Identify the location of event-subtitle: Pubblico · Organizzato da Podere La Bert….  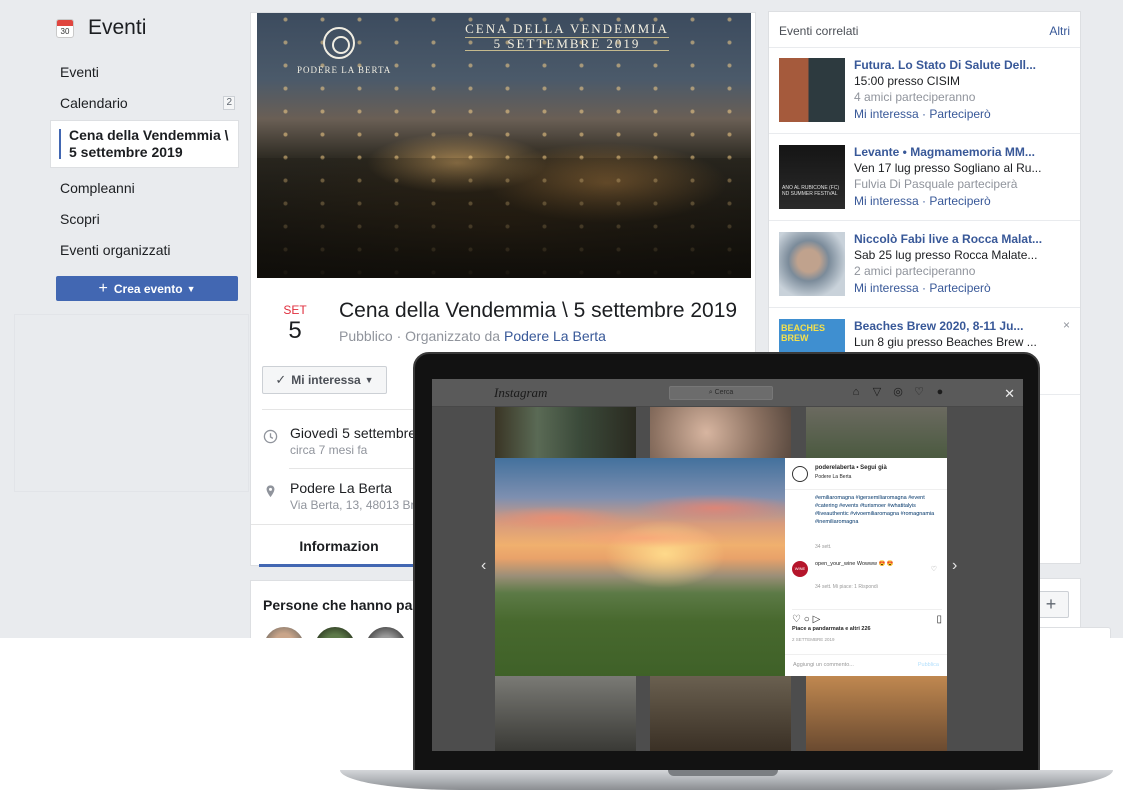
(472, 336).